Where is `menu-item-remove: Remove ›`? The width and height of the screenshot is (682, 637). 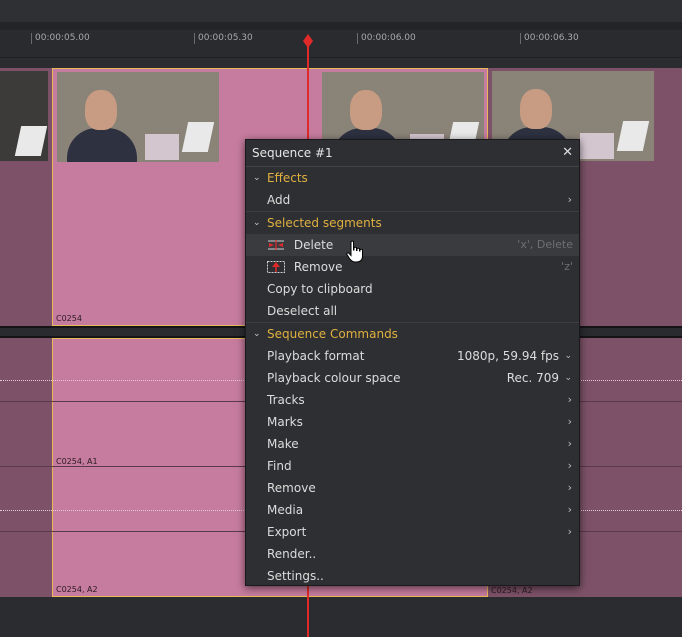
menu-item-remove: Remove › is located at coordinates (412, 488).